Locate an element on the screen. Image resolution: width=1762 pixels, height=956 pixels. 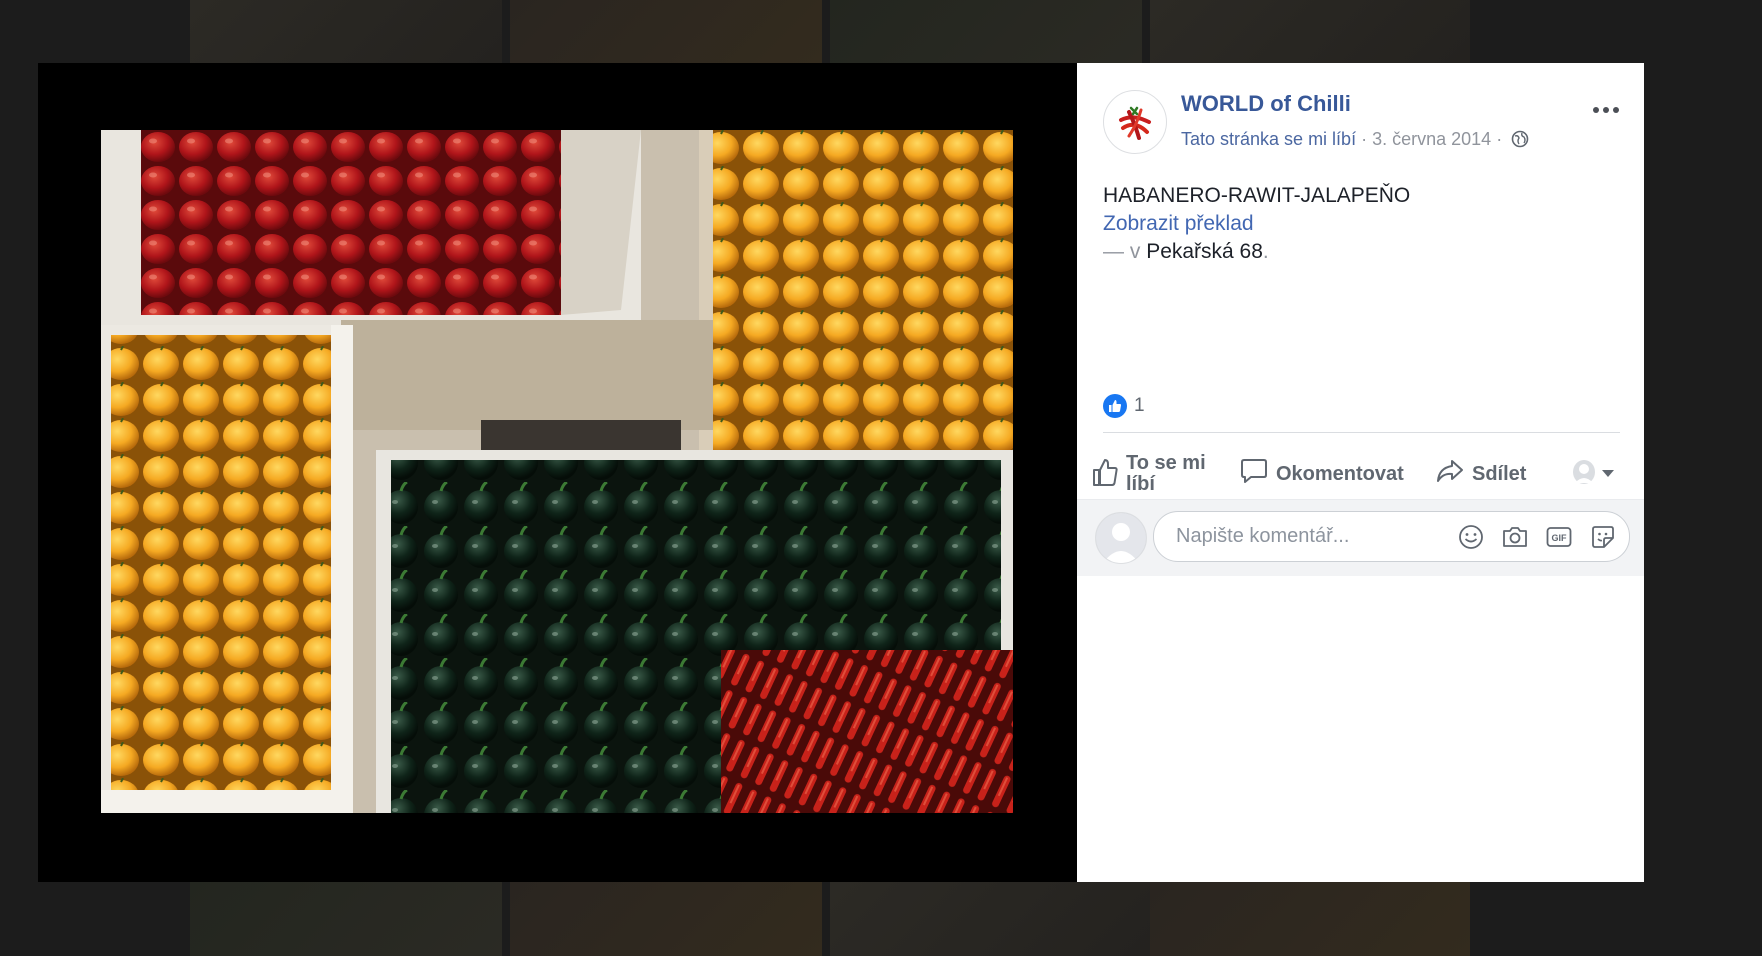
reactions-summary: 1 is located at coordinates (1124, 406).